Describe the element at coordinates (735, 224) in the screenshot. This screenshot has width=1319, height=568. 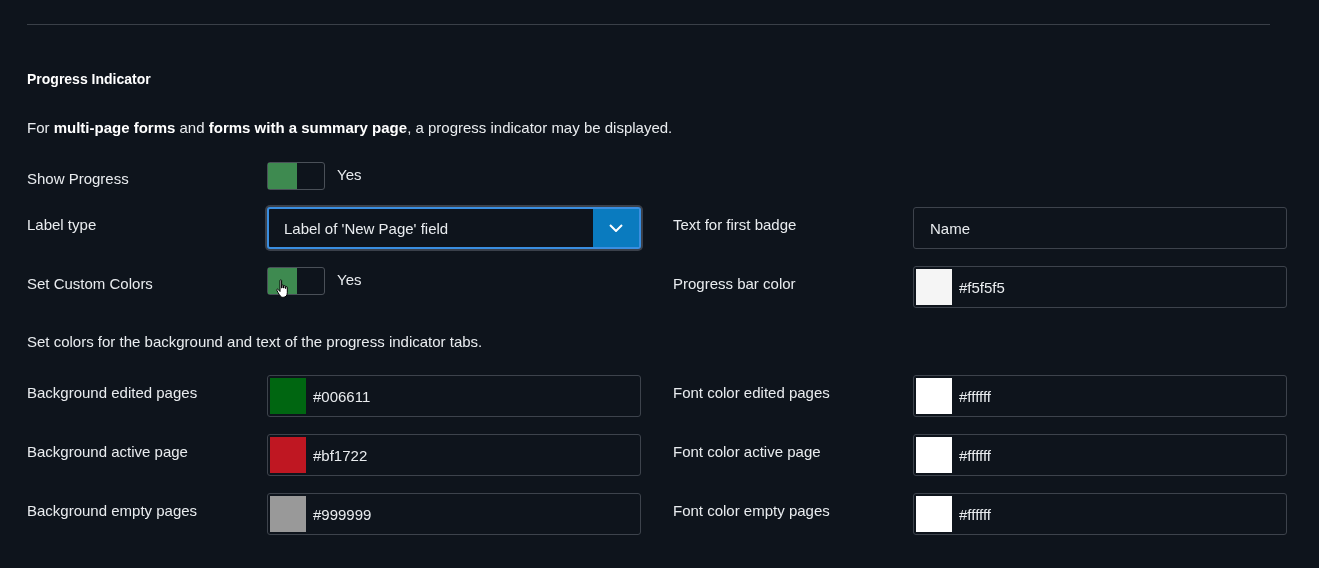
I see `field-label: Text for first badge` at that location.